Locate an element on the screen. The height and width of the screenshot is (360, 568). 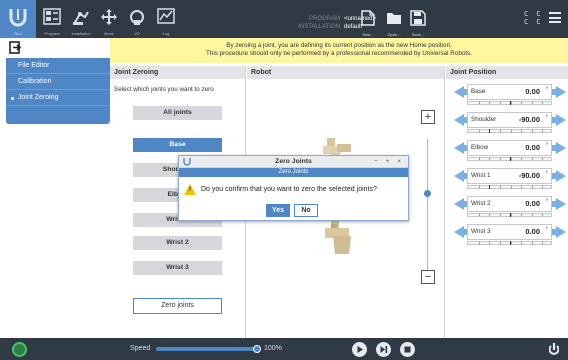
io-tab: I/O is located at coordinates (137, 19).